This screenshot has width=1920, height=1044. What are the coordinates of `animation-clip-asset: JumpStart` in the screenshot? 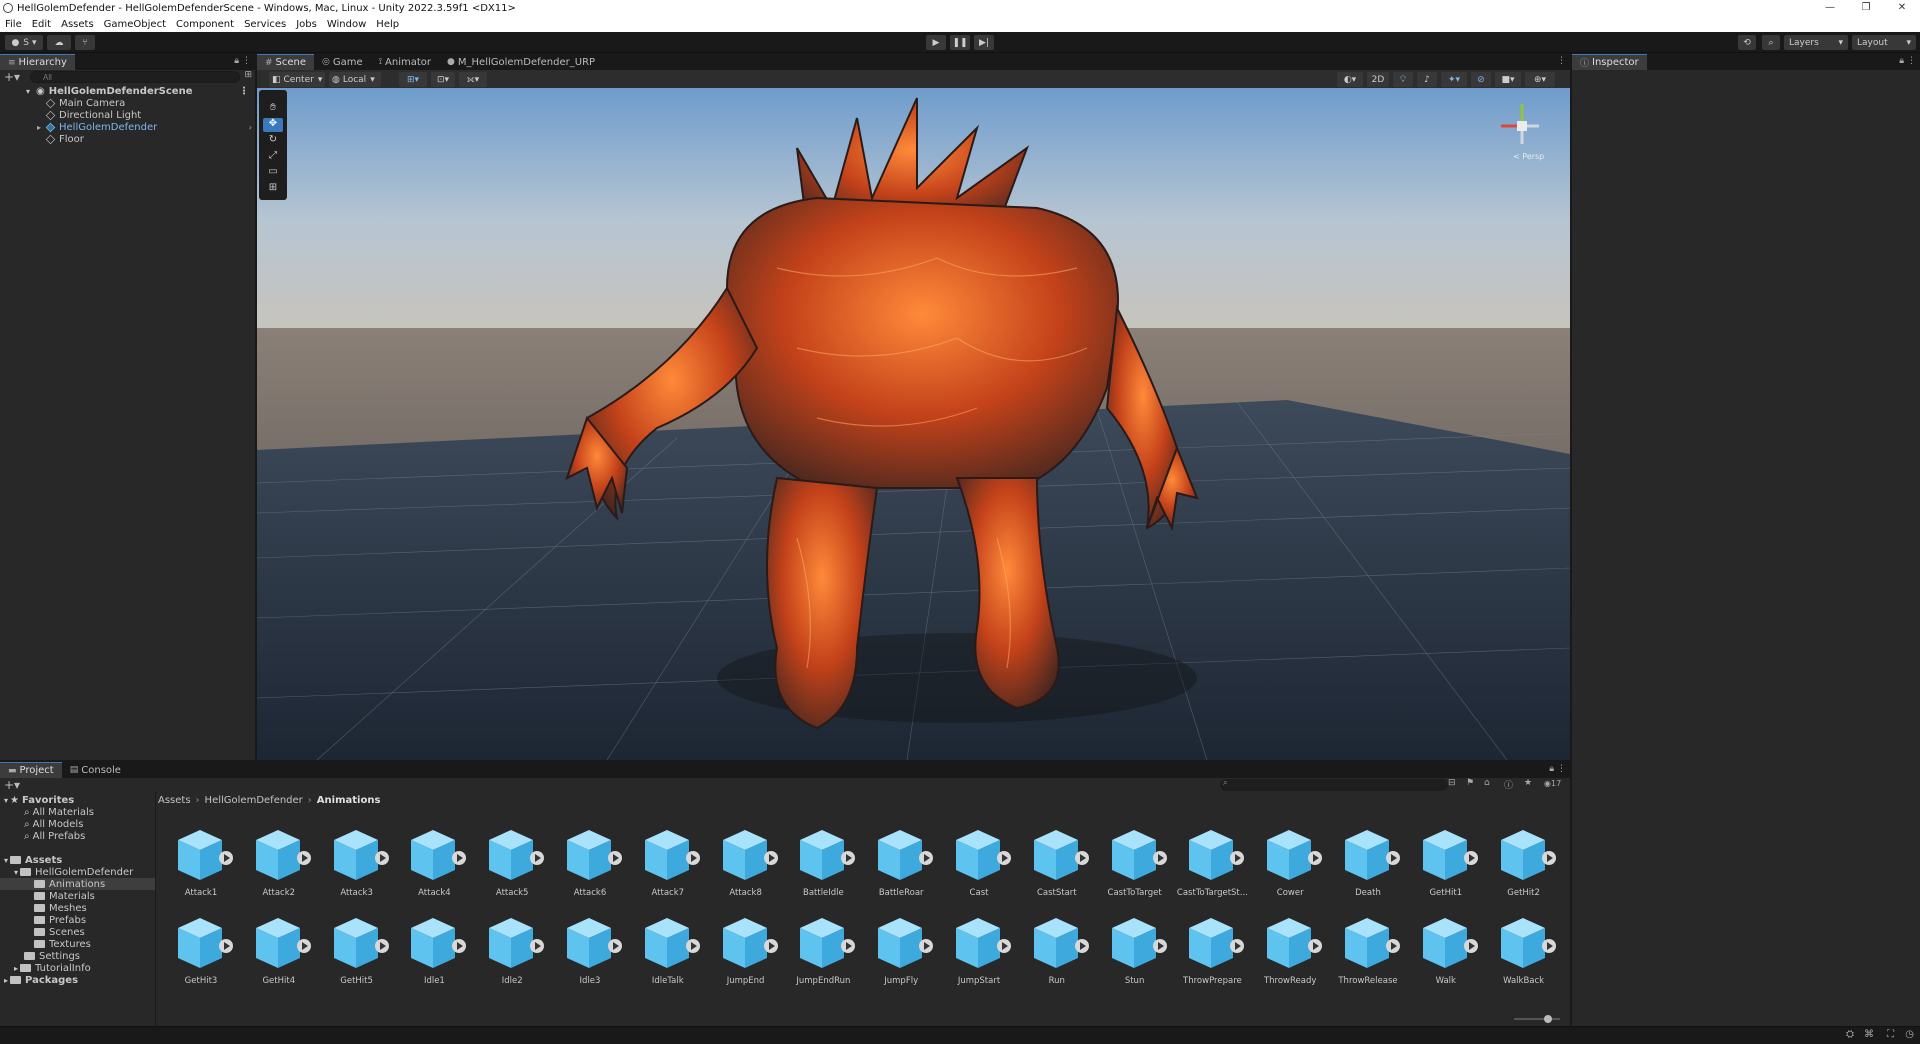 It's located at (979, 947).